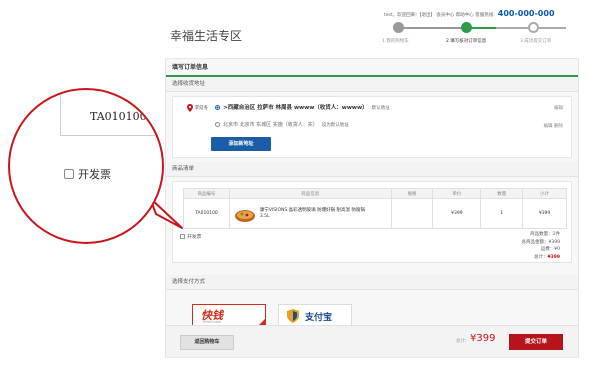 This screenshot has height=370, width=590. I want to click on address-detail-1: >西藏自治区 拉萨市 林周县 wwww（收货人：wwww）, so click(295, 108).